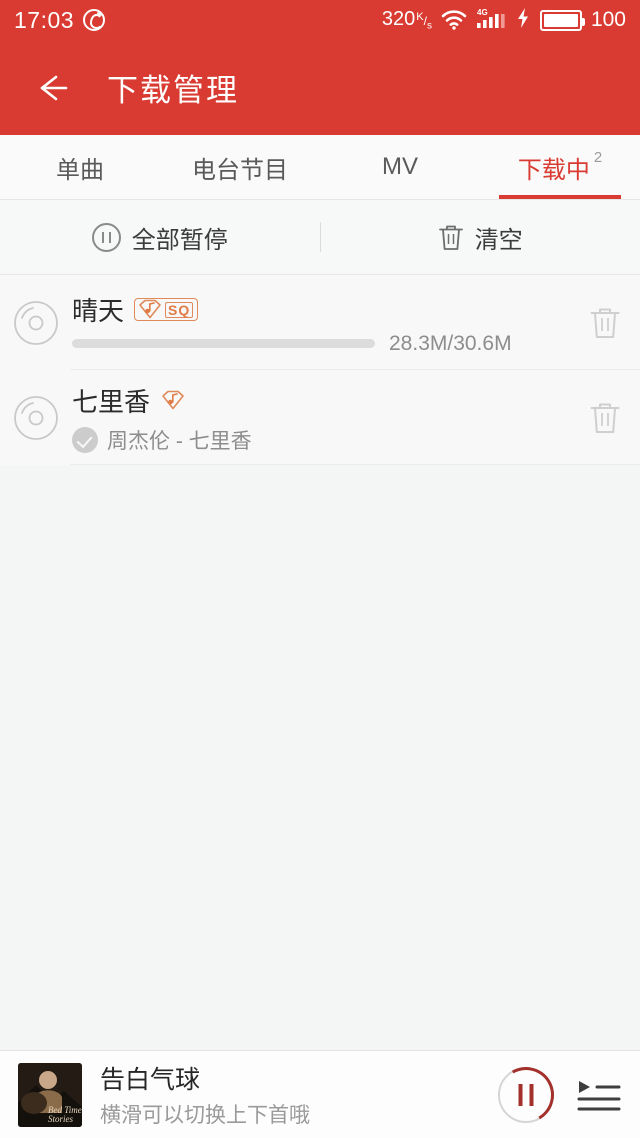  I want to click on album-cover-art: Bed Time Stories, so click(50, 1094).